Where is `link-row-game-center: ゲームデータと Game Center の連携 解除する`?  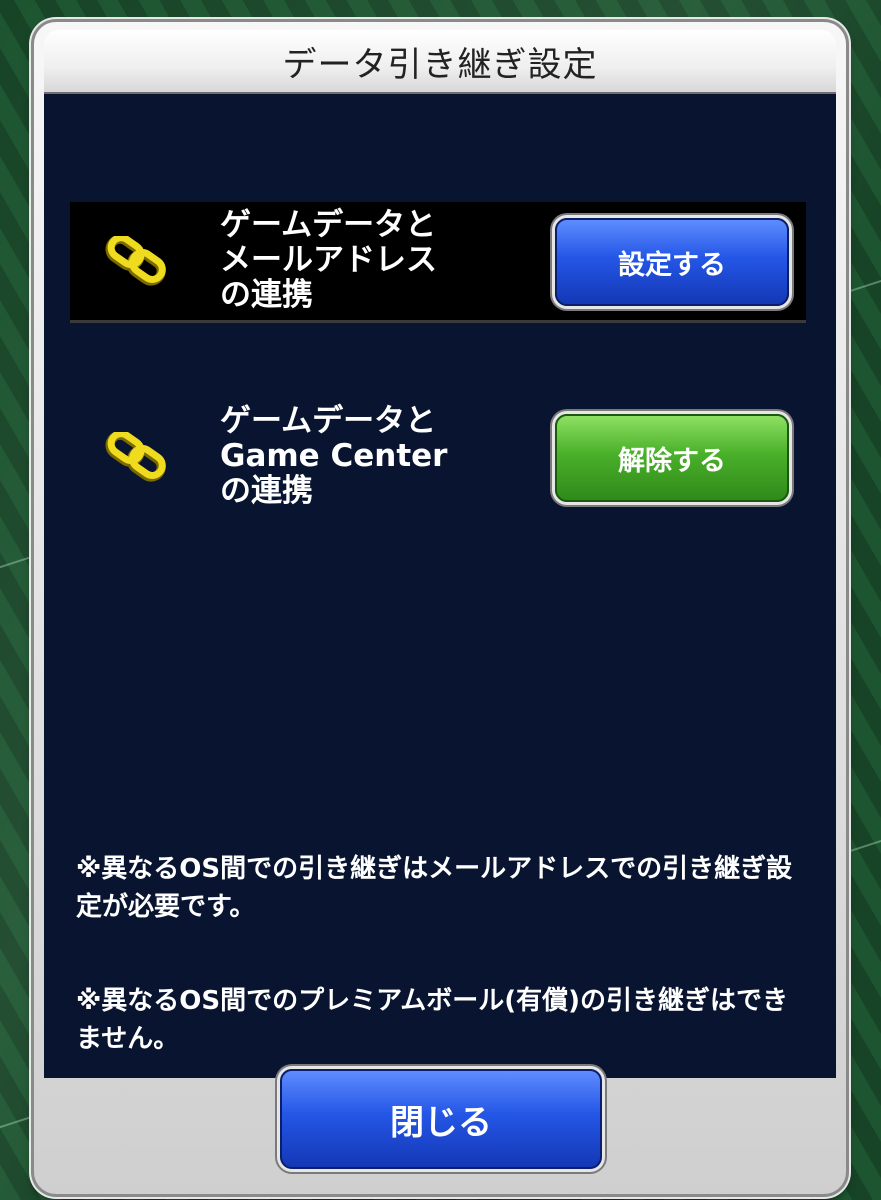 link-row-game-center: ゲームデータと Game Center の連携 解除する is located at coordinates (438, 457).